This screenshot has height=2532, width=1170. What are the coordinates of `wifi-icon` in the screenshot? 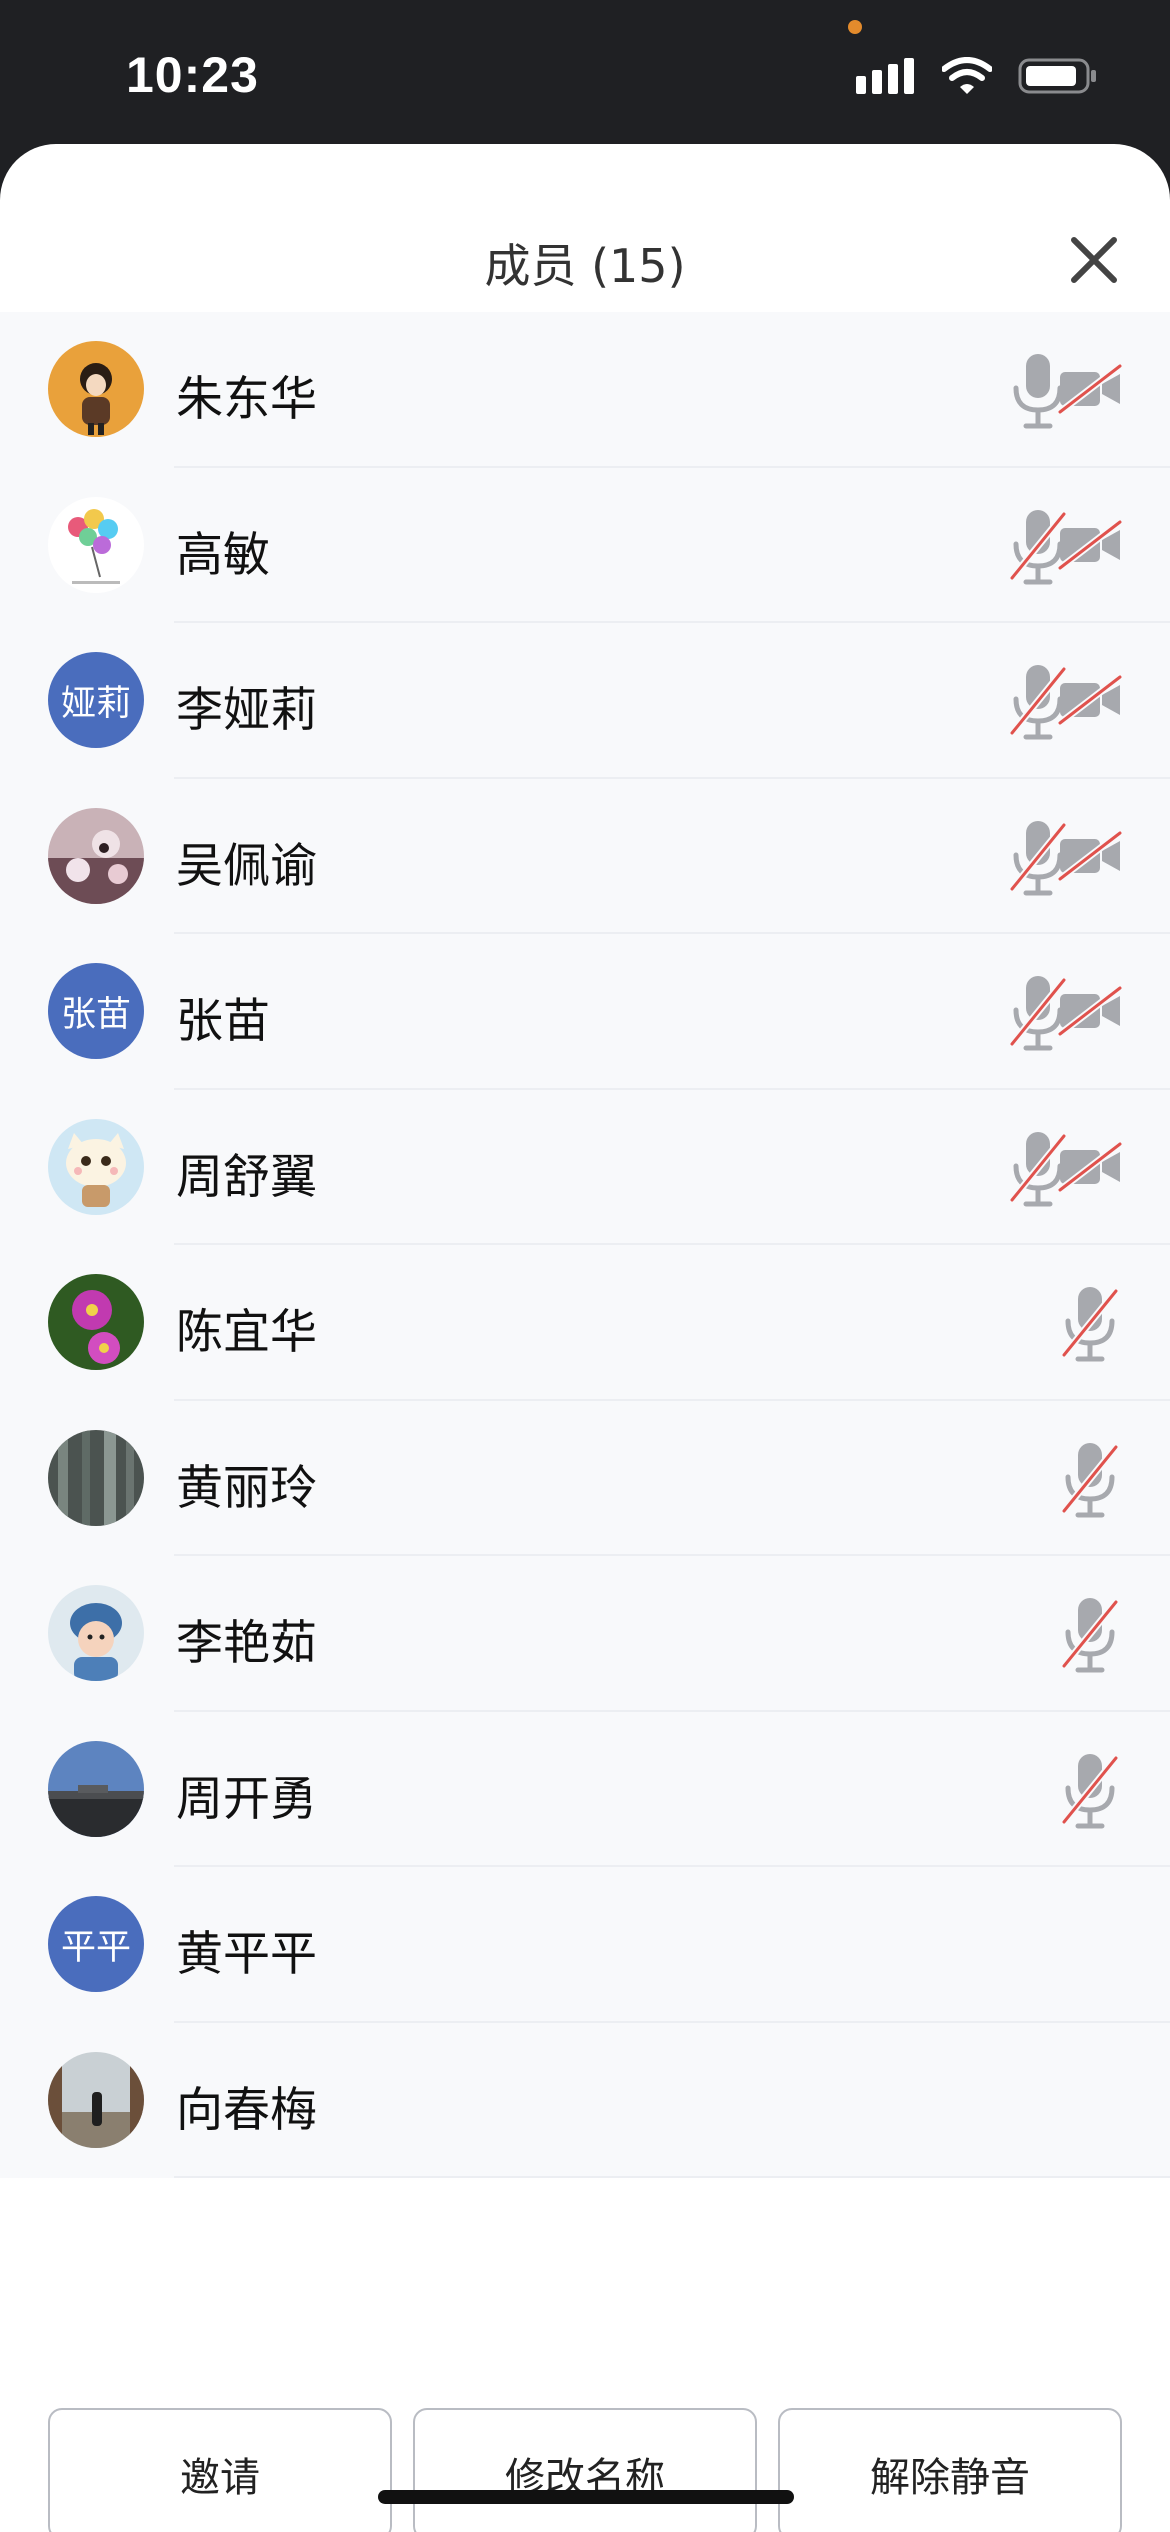 It's located at (967, 75).